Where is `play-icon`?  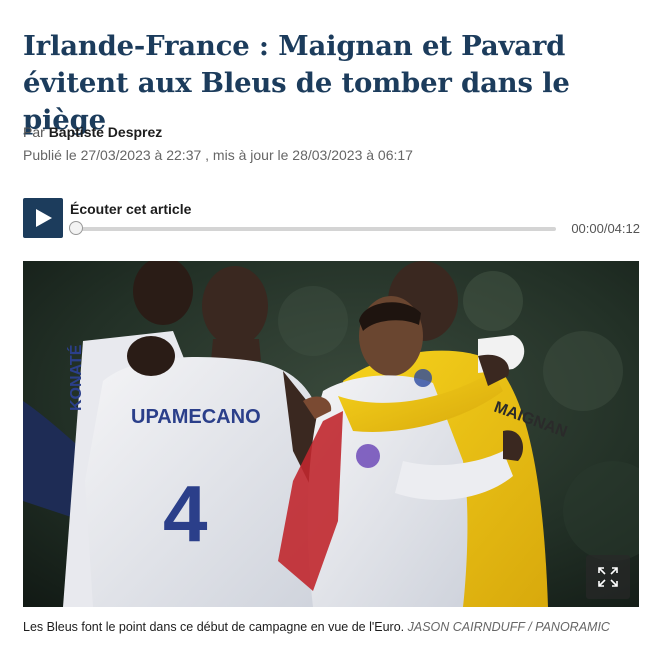 play-icon is located at coordinates (44, 218).